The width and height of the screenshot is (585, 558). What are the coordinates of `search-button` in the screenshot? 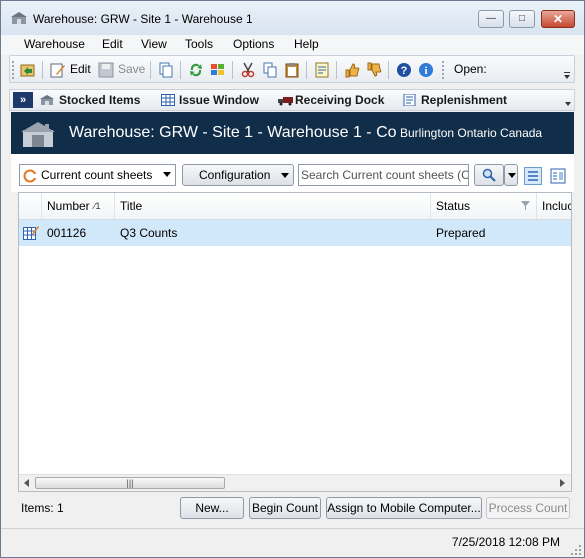 It's located at (489, 175).